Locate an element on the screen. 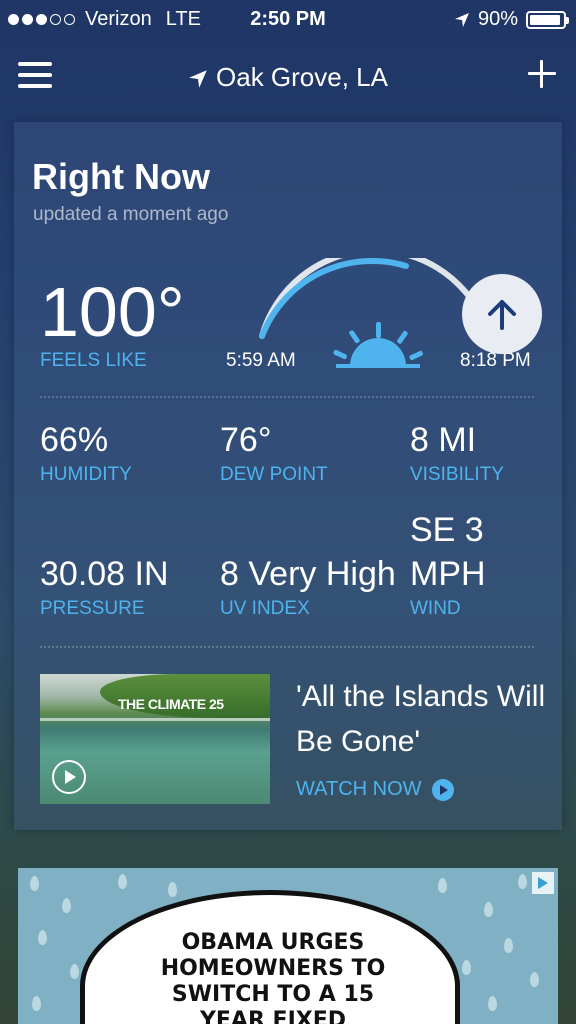 This screenshot has width=576, height=1024. stat-value: 8 Very High is located at coordinates (308, 574).